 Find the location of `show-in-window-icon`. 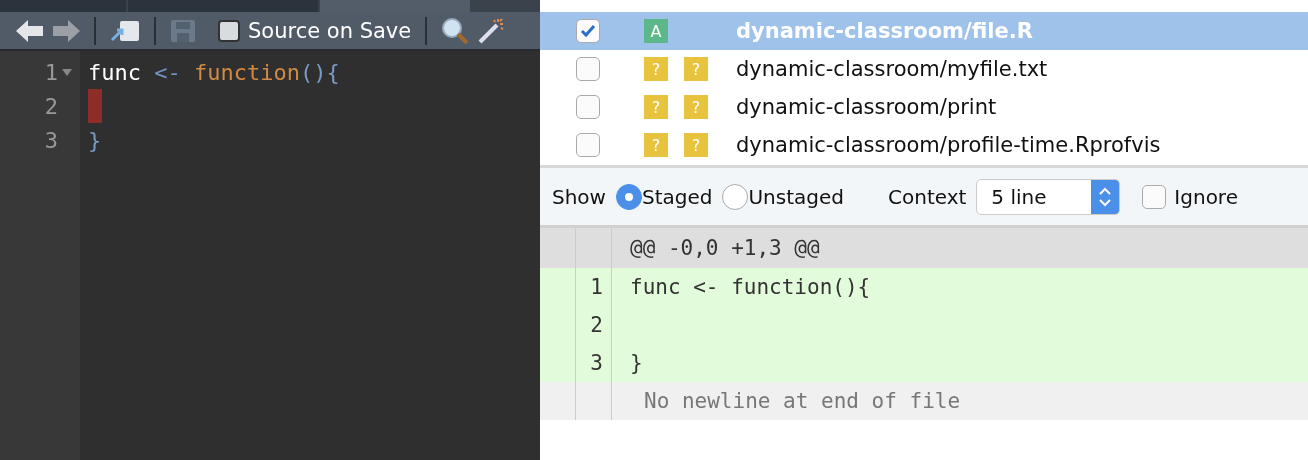

show-in-window-icon is located at coordinates (125, 30).